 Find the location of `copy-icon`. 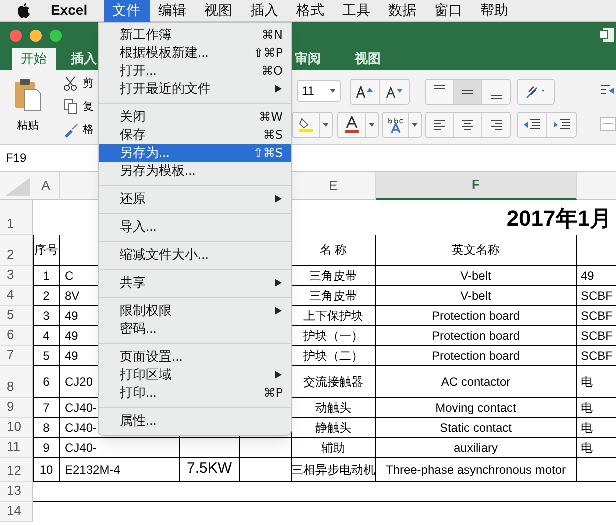

copy-icon is located at coordinates (71, 107).